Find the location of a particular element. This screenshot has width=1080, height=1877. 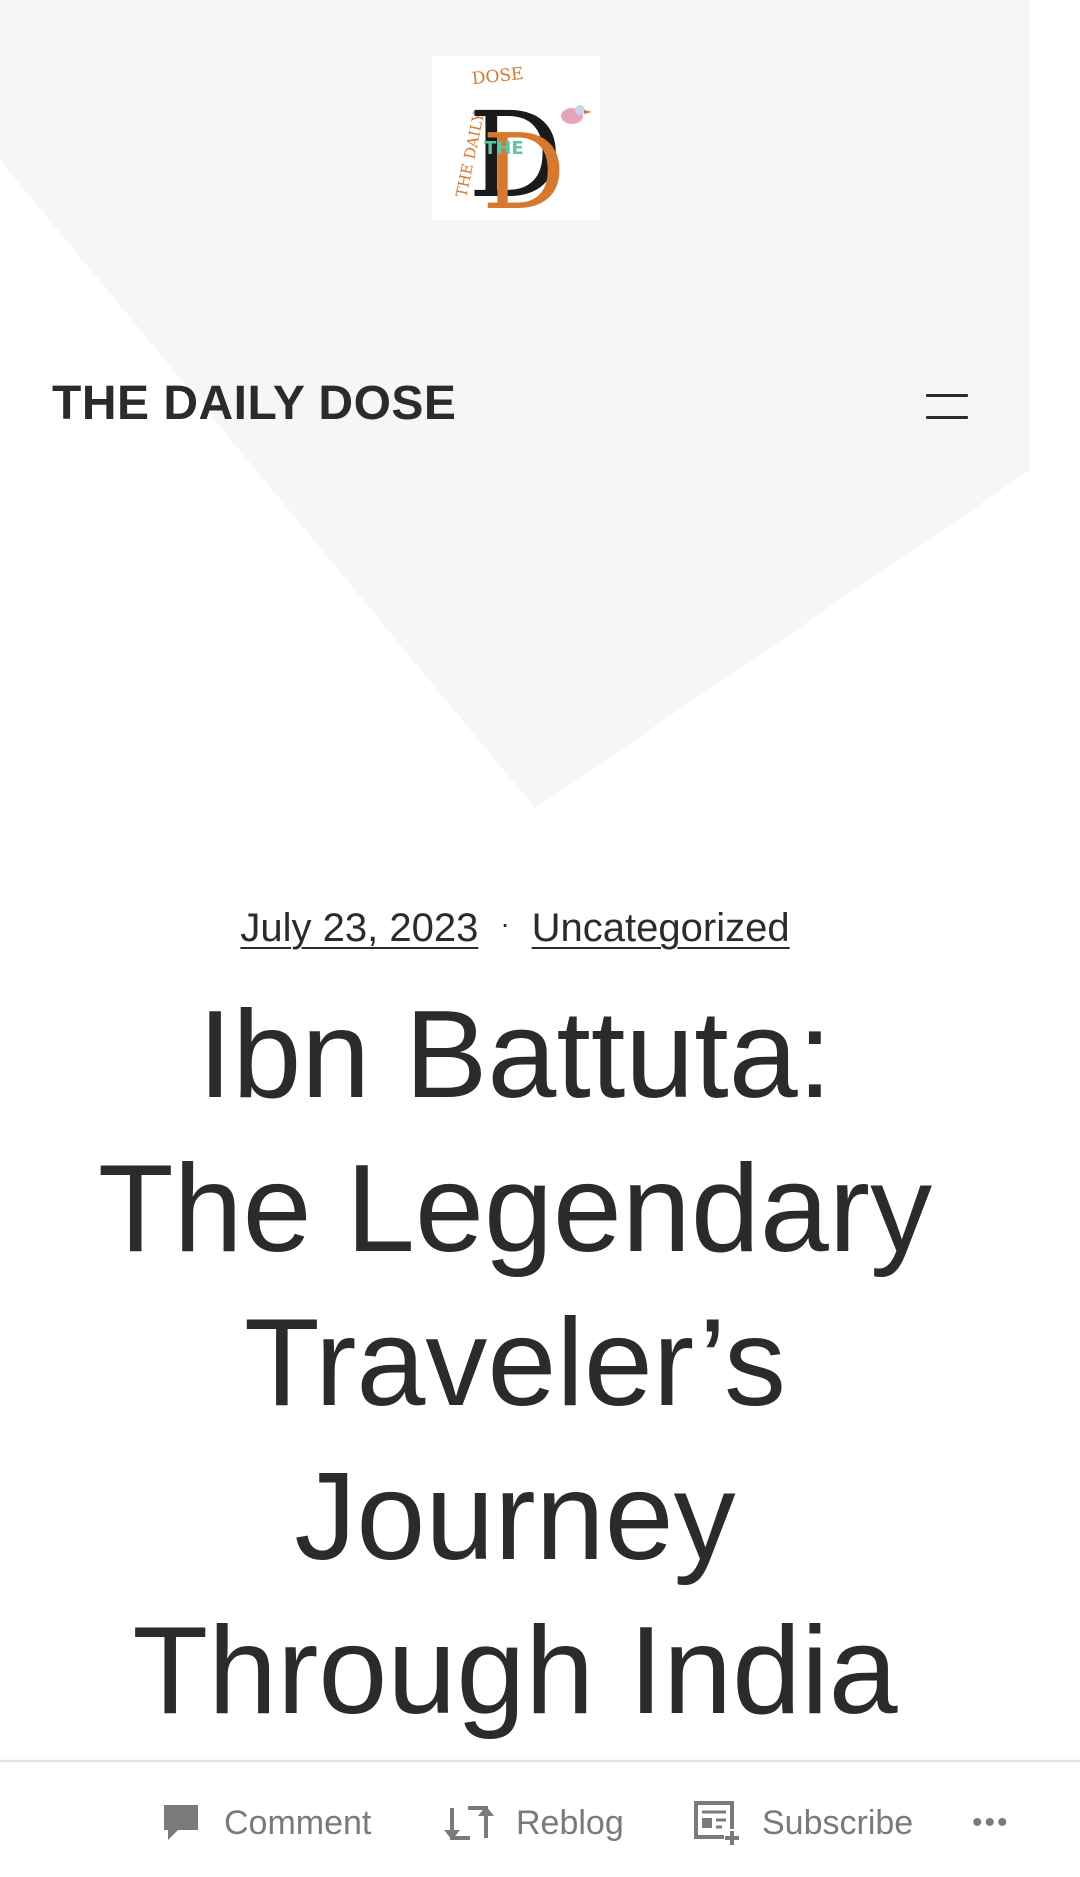

logo-image: DOSE THE DAILY D D THE is located at coordinates (516, 138).